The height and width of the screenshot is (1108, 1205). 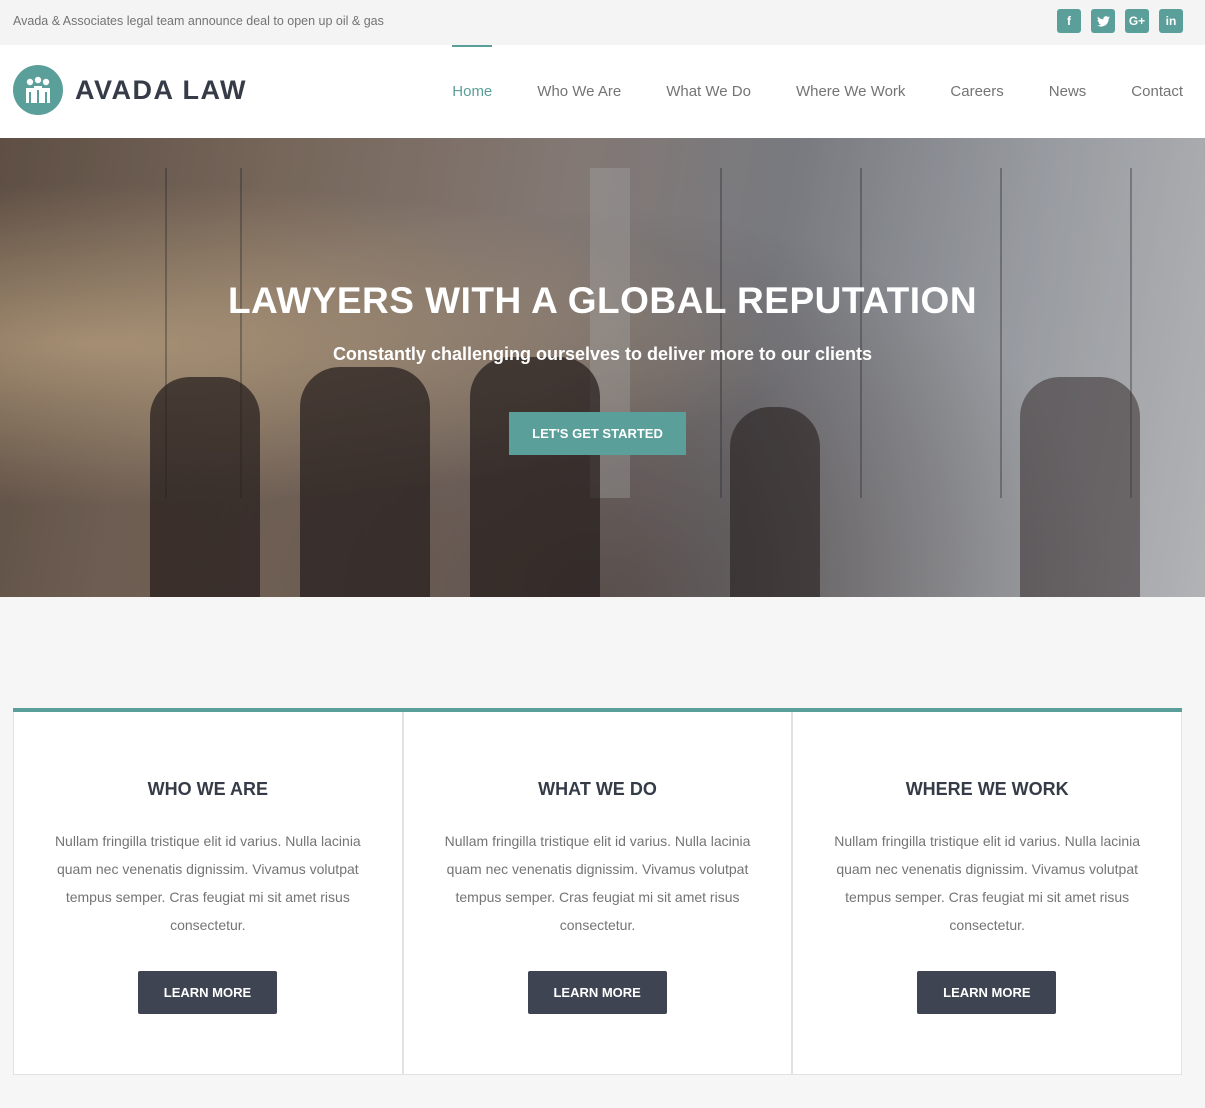 What do you see at coordinates (207, 789) in the screenshot?
I see `card-title: WHO WE ARE` at bounding box center [207, 789].